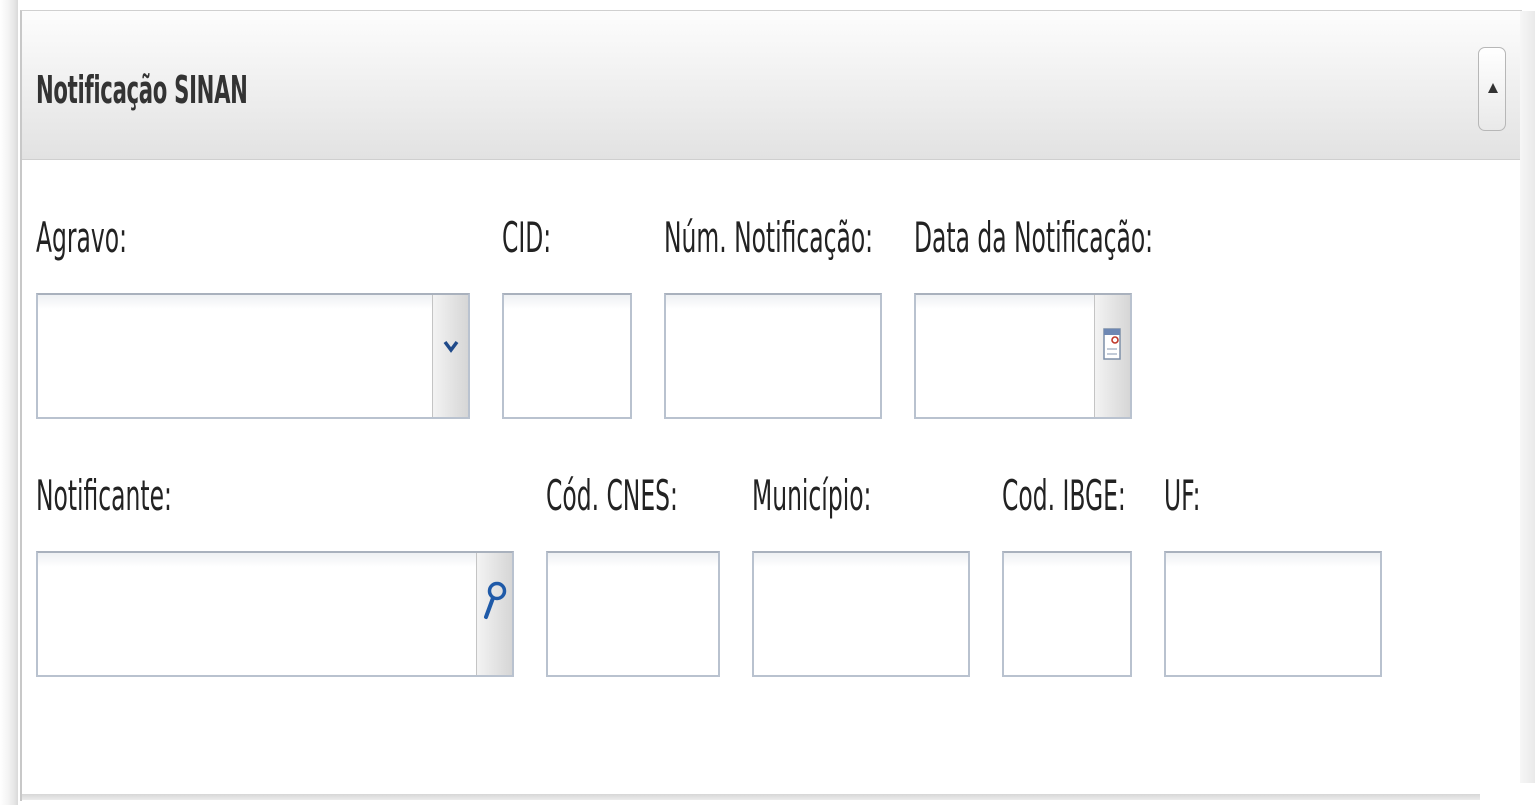 The height and width of the screenshot is (805, 1535). I want to click on cid-field, so click(567, 356).